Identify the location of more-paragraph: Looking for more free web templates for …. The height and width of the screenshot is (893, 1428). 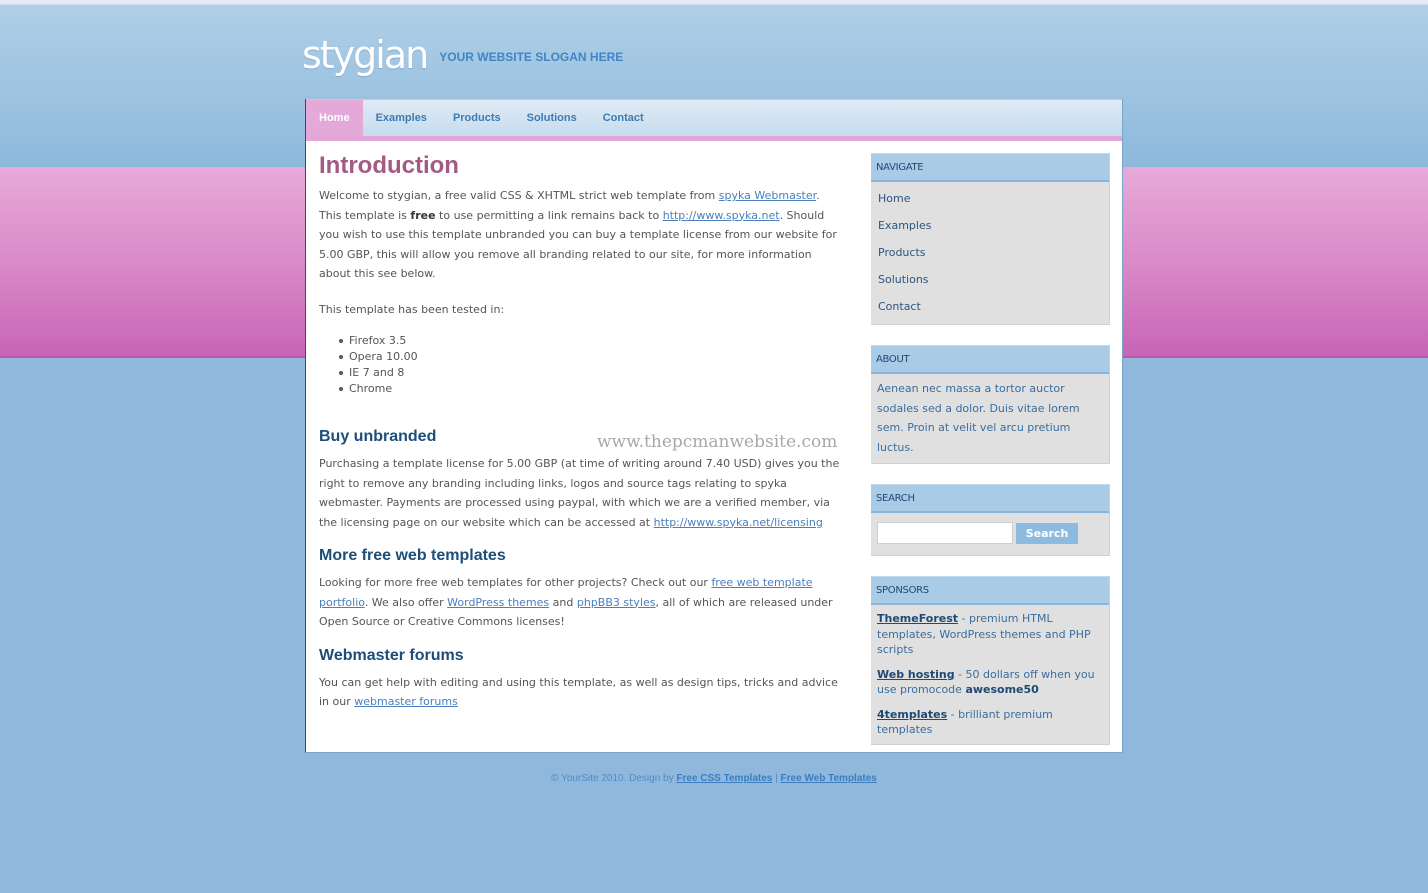
(581, 602).